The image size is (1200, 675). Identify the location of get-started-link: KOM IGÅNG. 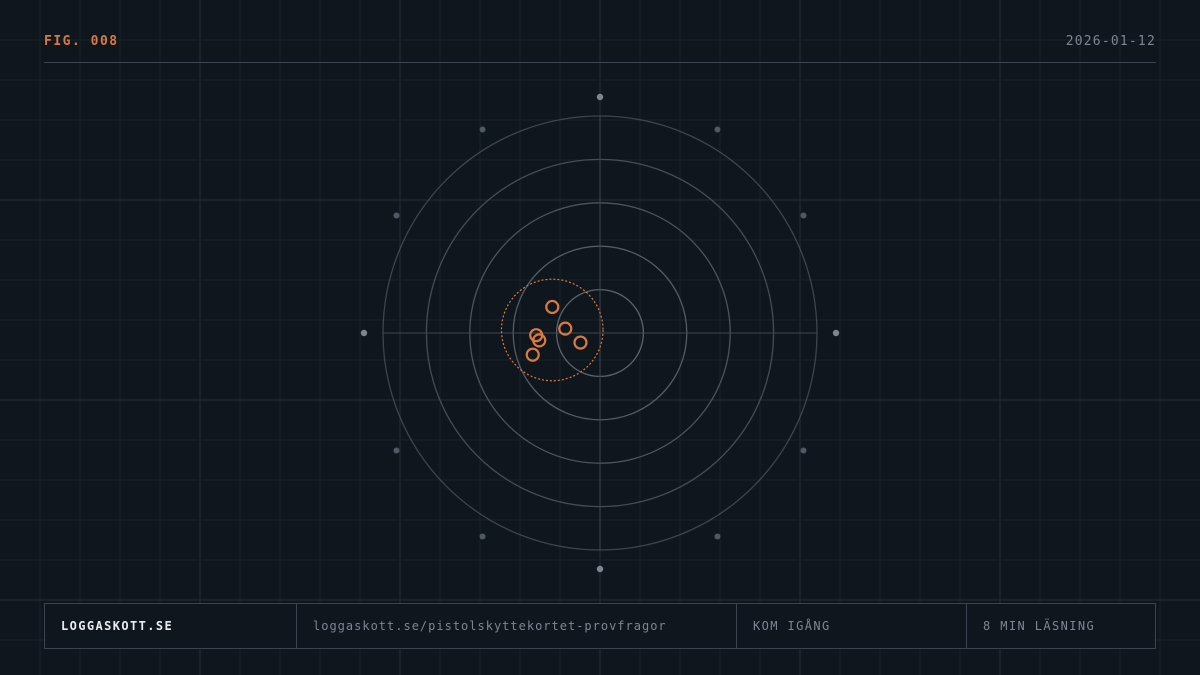
(851, 626).